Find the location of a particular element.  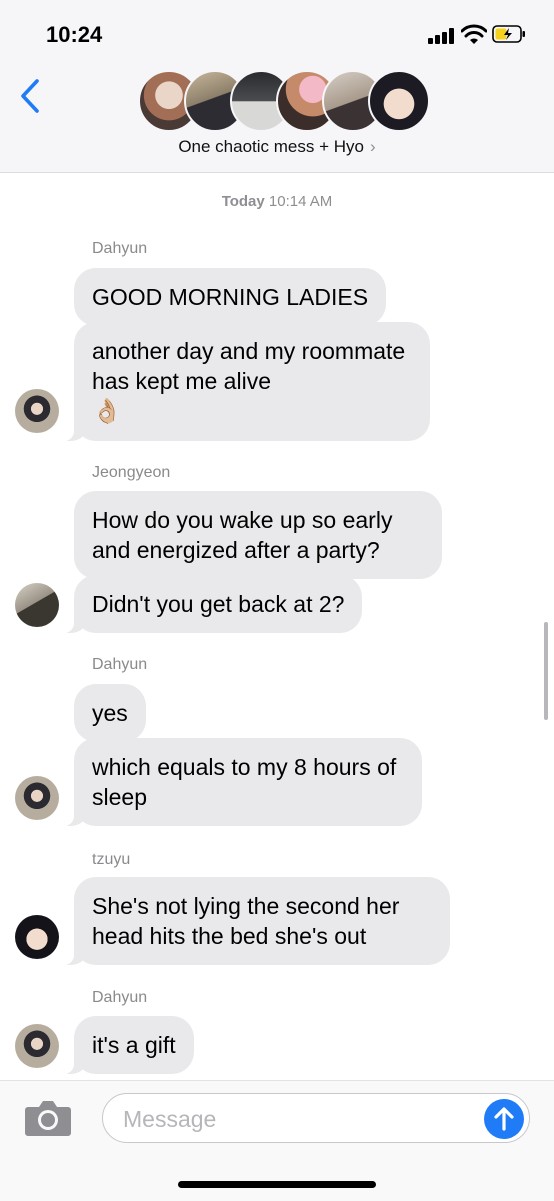

ok-hand-emoji: 👌🏼 is located at coordinates (107, 411).